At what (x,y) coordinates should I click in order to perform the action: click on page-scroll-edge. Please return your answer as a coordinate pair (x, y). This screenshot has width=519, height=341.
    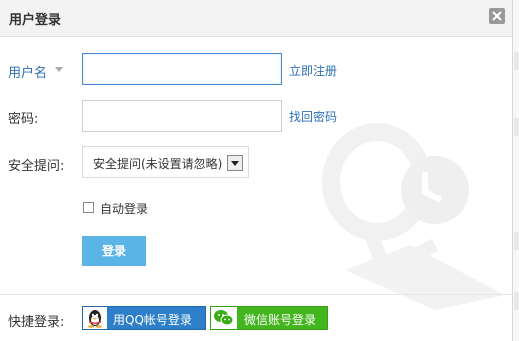
    Looking at the image, I should click on (516, 170).